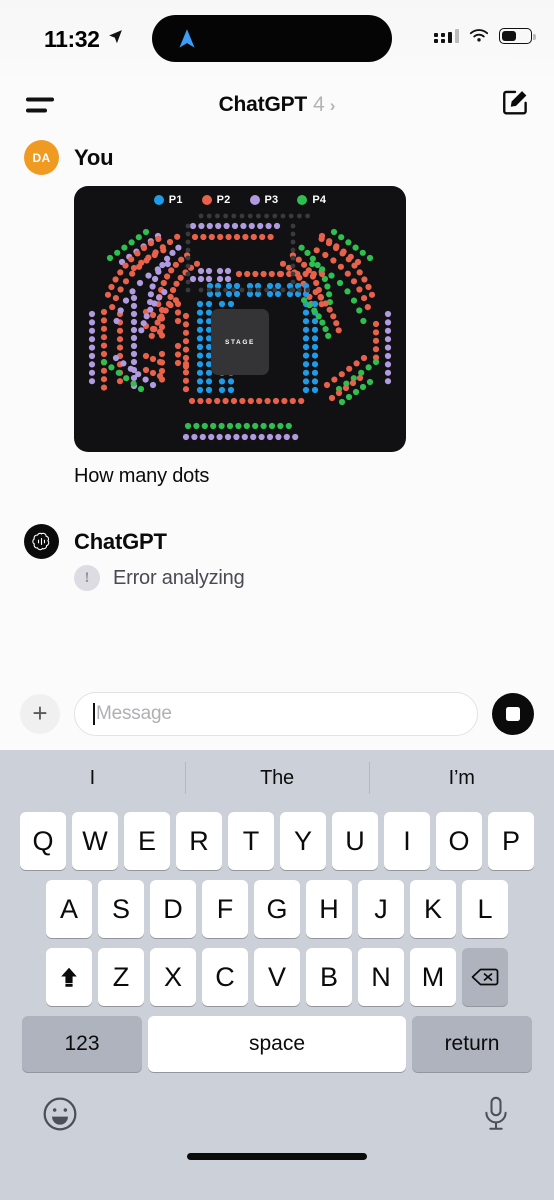 This screenshot has height=1200, width=554. What do you see at coordinates (479, 35) in the screenshot?
I see `wifi-icon` at bounding box center [479, 35].